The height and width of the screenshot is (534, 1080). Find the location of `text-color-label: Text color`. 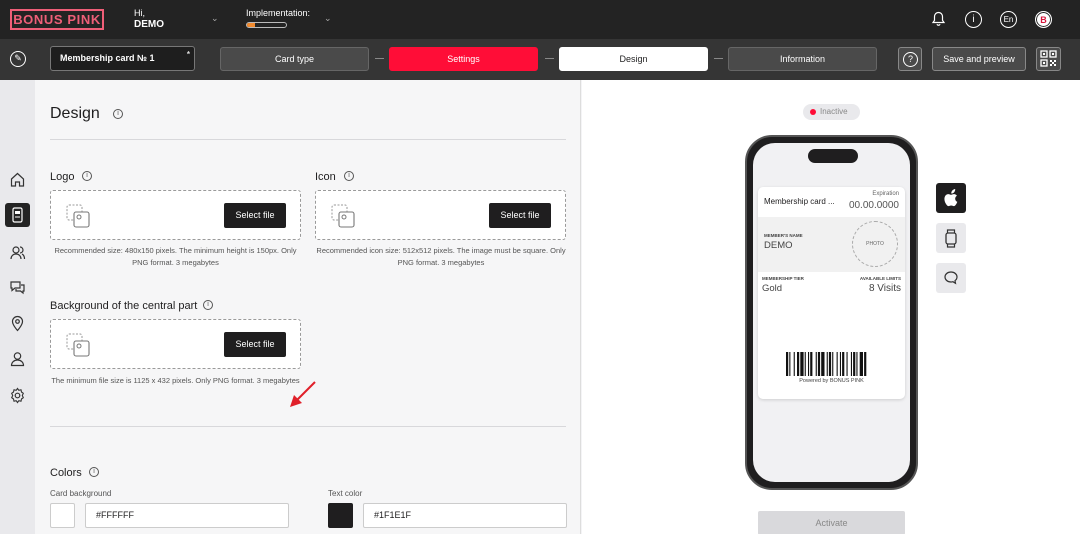

text-color-label: Text color is located at coordinates (345, 493).